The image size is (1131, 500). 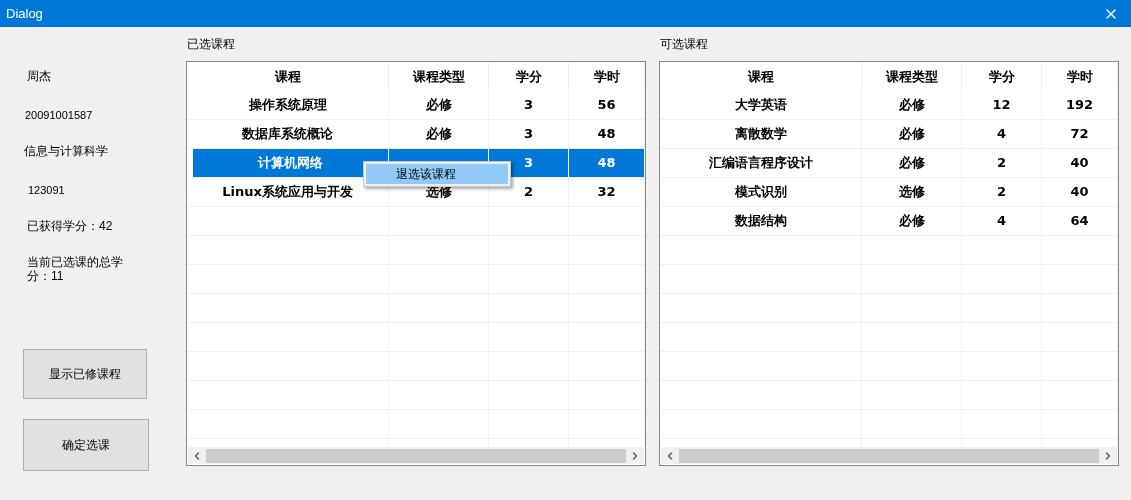 What do you see at coordinates (761, 192) in the screenshot?
I see `table-cell: 模式识别` at bounding box center [761, 192].